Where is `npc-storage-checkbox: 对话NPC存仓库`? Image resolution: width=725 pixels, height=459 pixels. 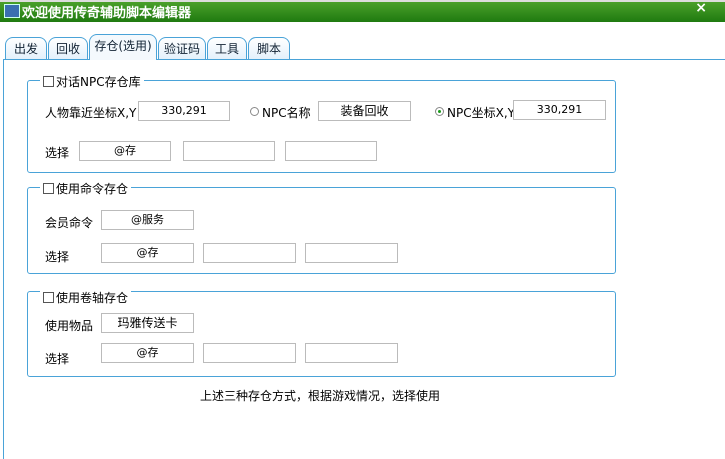 npc-storage-checkbox: 对话NPC存仓库 is located at coordinates (92, 81).